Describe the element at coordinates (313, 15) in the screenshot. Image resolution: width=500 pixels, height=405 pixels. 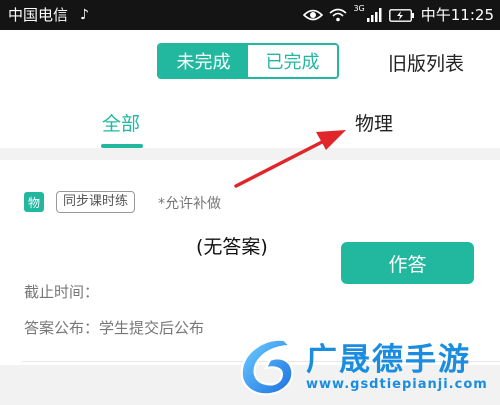
I see `eye-icon` at that location.